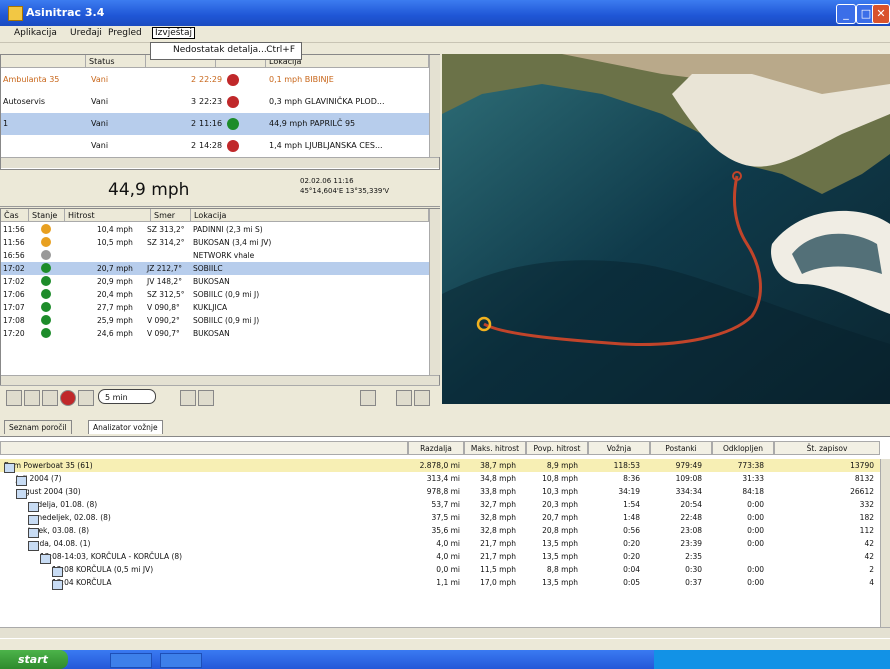 This screenshot has height=669, width=890. What do you see at coordinates (846, 14) in the screenshot?
I see `minimize-icon: _` at bounding box center [846, 14].